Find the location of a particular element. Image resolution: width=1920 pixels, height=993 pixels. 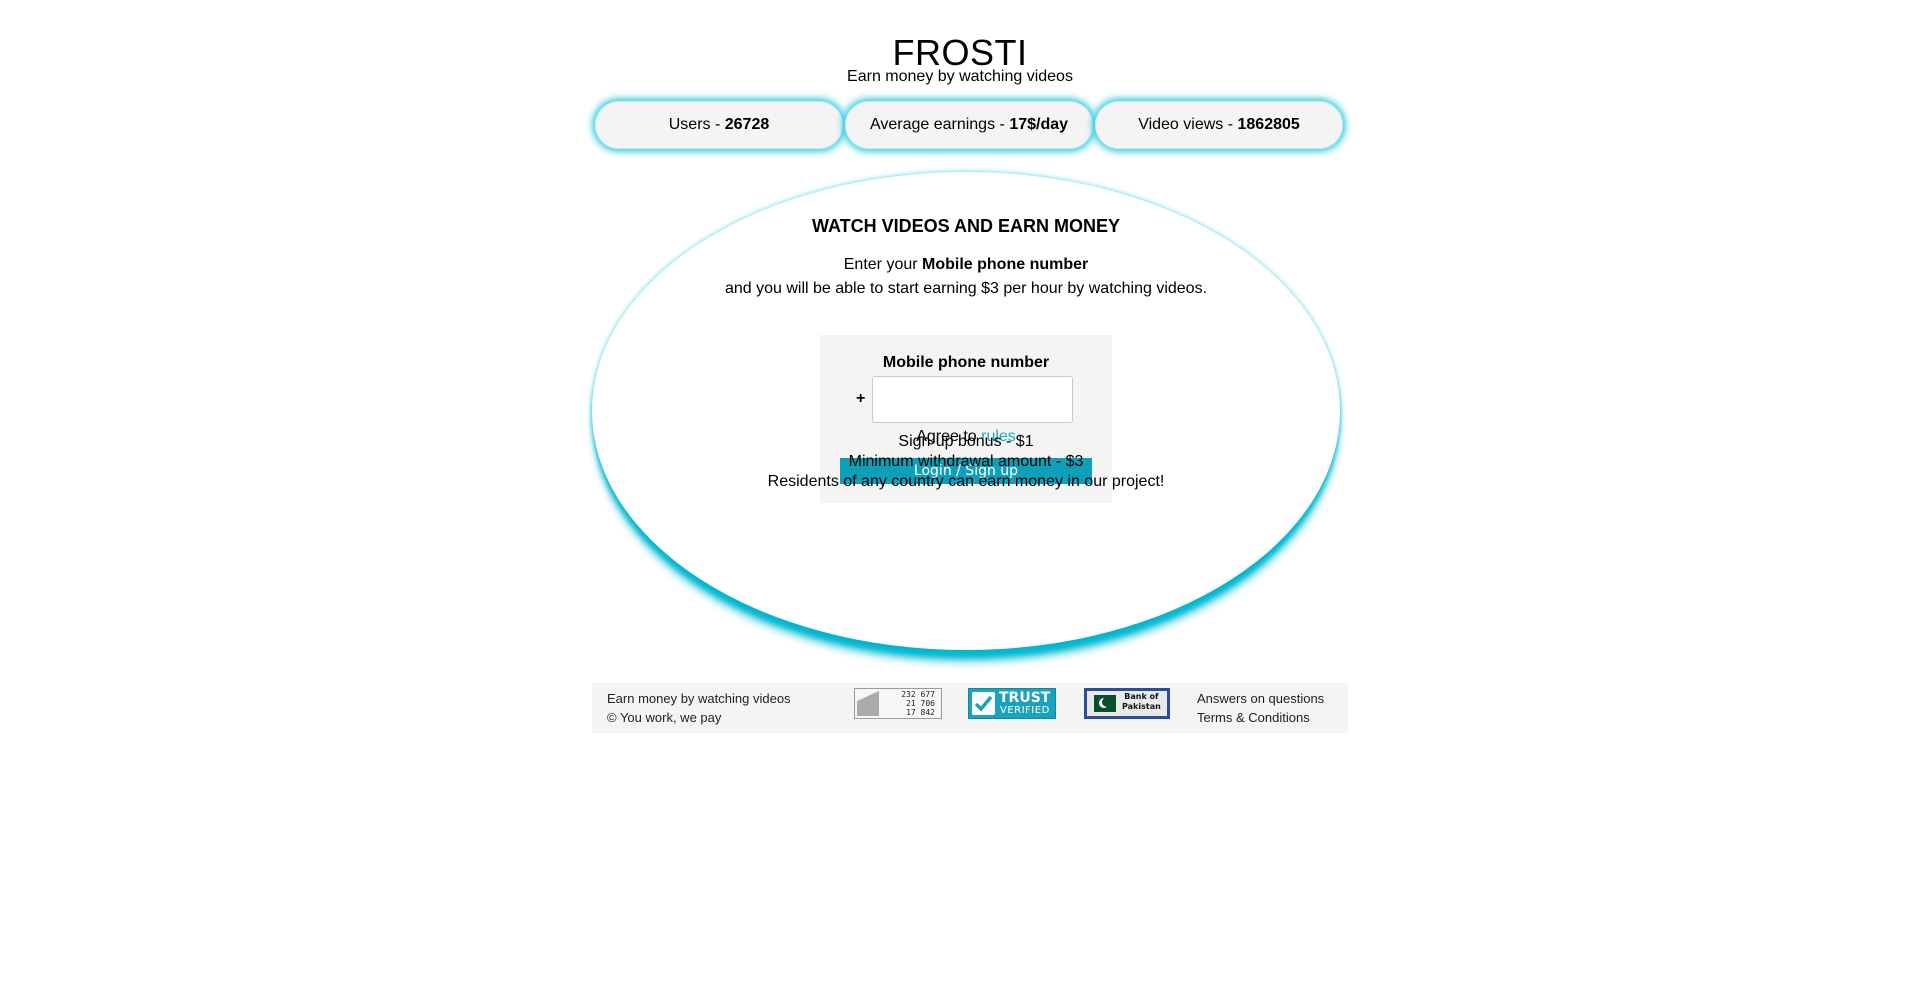

stat-users-label: Users - is located at coordinates (694, 124).